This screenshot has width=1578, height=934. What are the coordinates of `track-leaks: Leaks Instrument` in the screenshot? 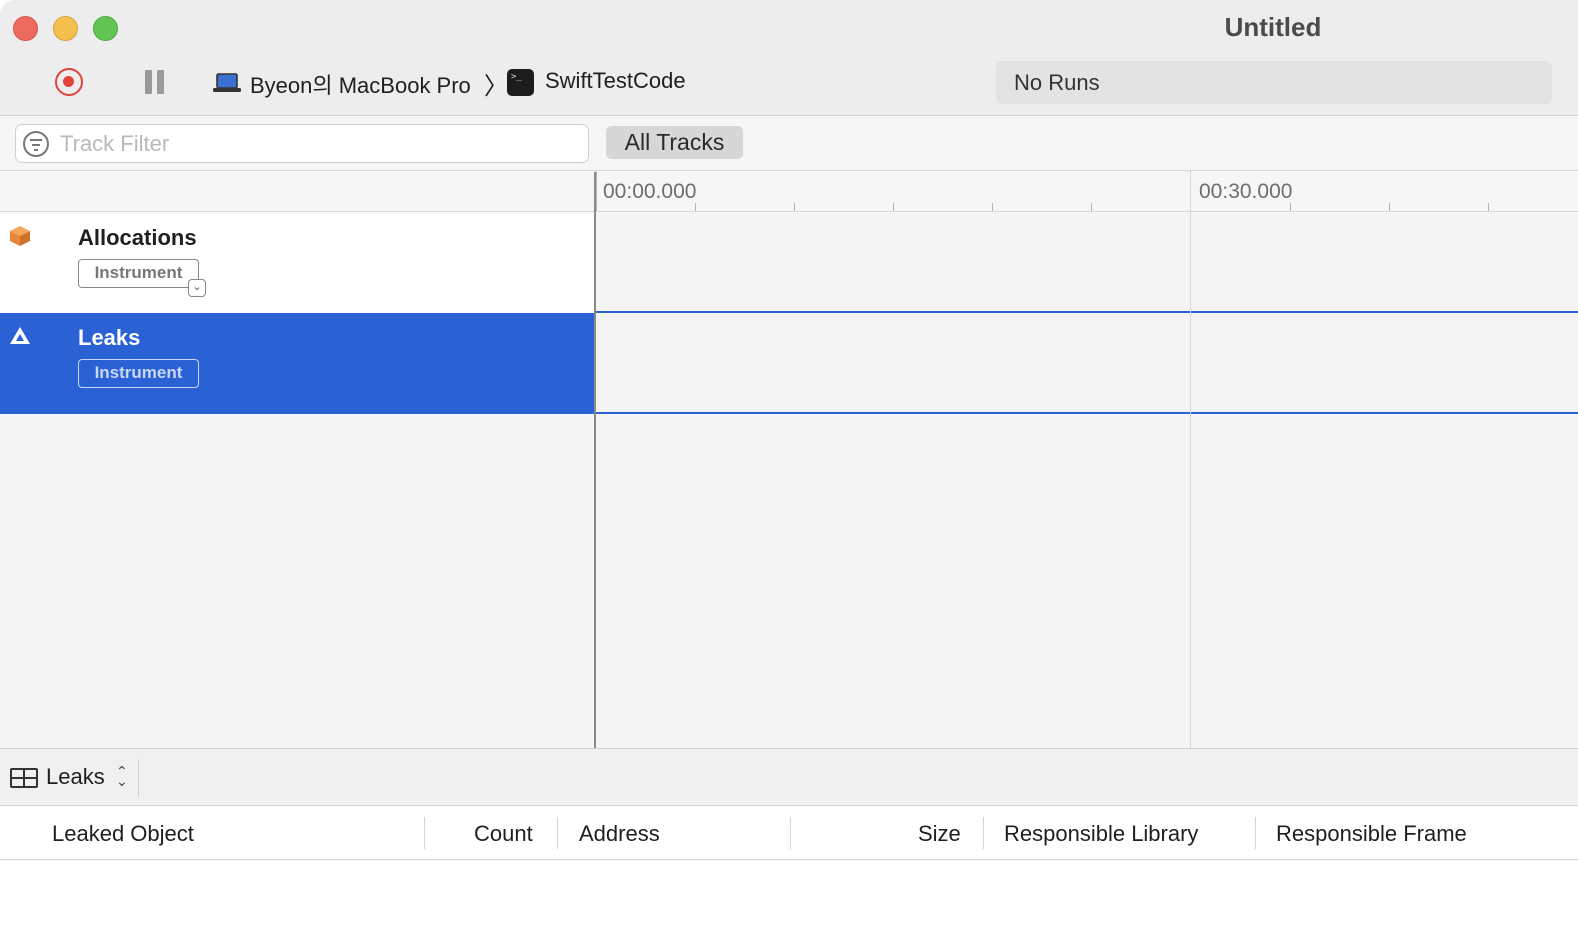 It's located at (297, 363).